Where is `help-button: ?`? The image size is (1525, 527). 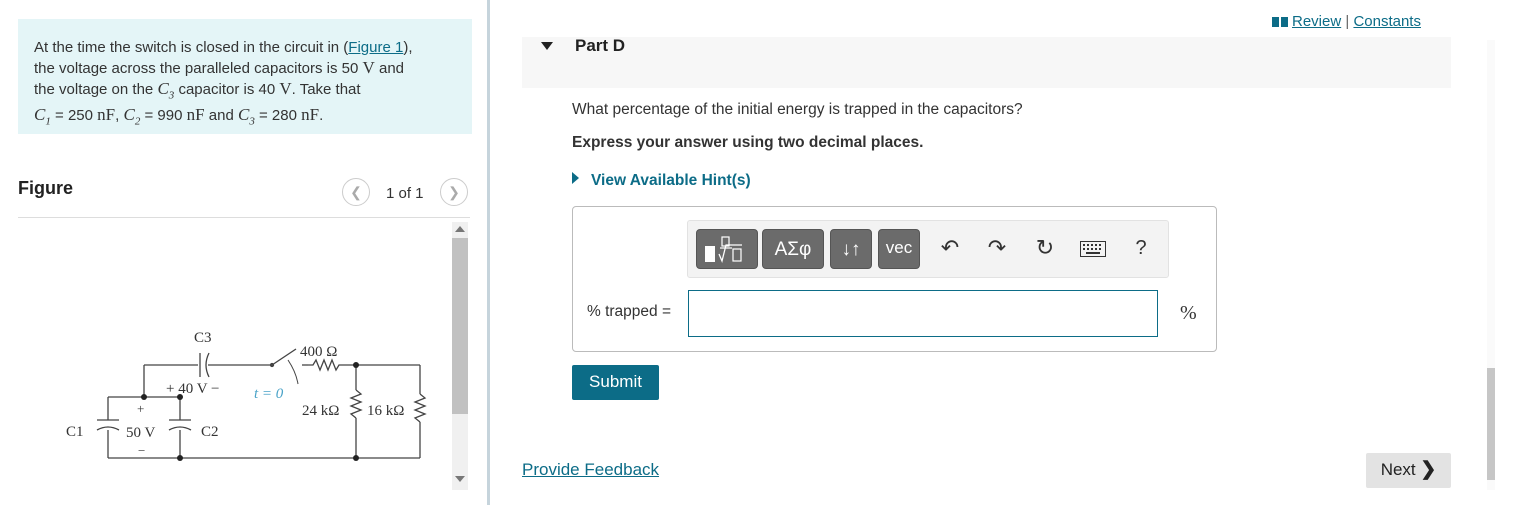
help-button: ? is located at coordinates (1141, 248).